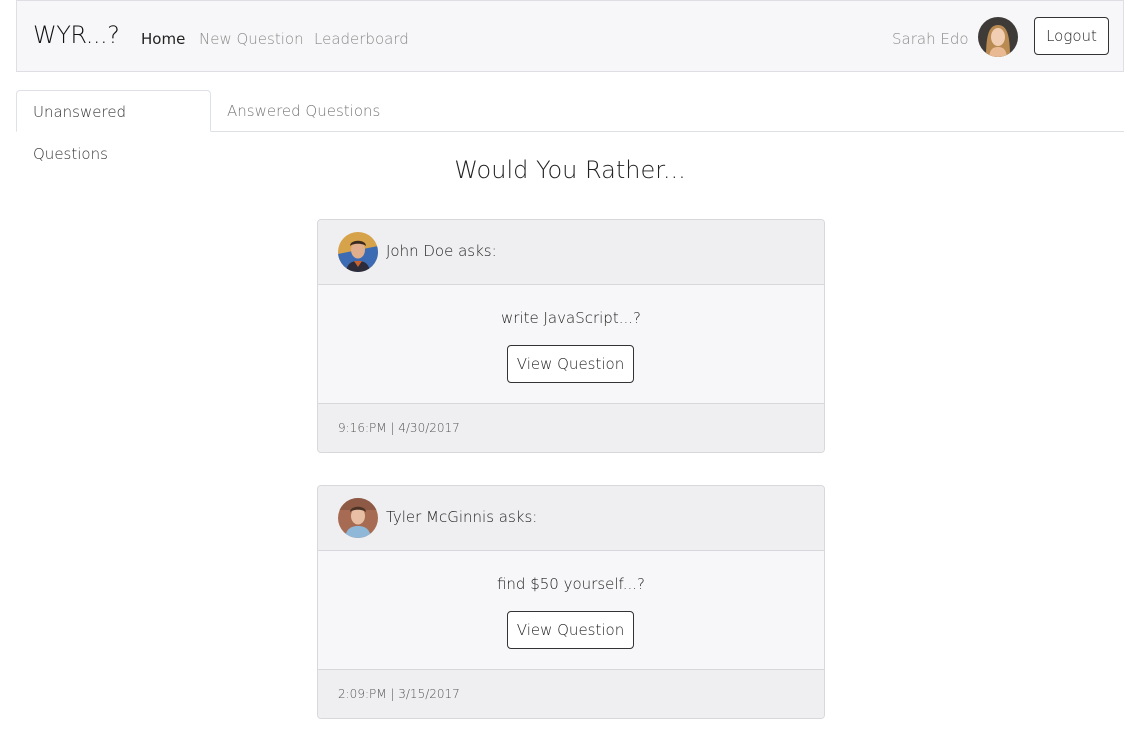 This screenshot has width=1140, height=734. What do you see at coordinates (251, 39) in the screenshot?
I see `nav-link-new-question: New Question` at bounding box center [251, 39].